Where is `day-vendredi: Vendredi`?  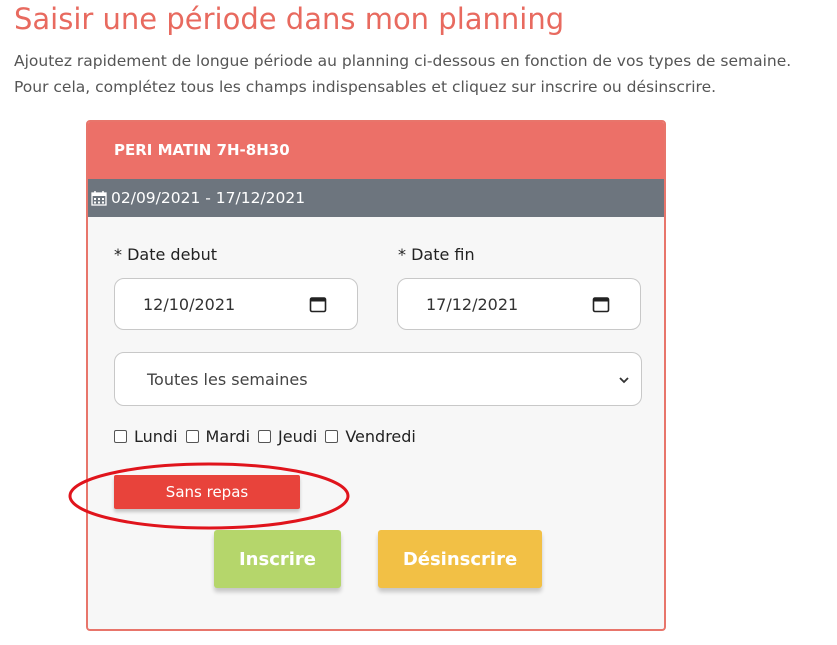
day-vendredi: Vendredi is located at coordinates (370, 436).